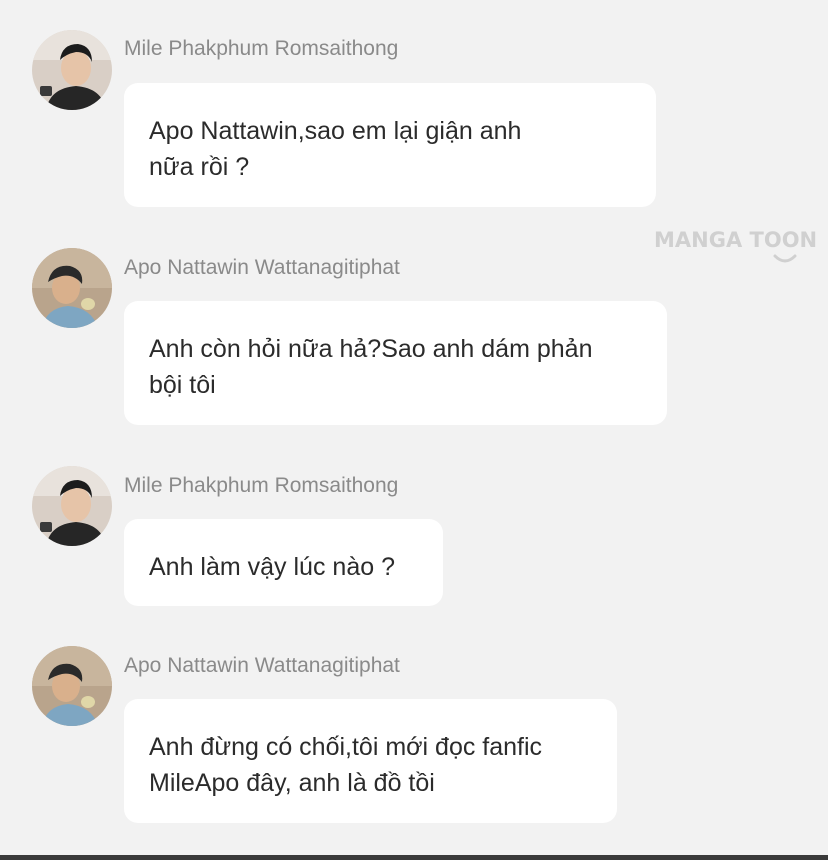 The height and width of the screenshot is (860, 828). I want to click on bottom-edge, so click(414, 857).